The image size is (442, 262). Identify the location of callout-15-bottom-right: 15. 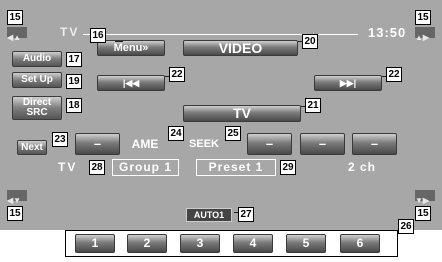
(423, 213).